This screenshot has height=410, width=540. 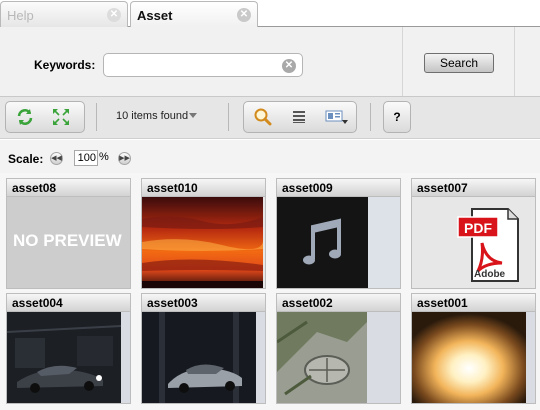 I want to click on tab-asset-label: Asset, so click(x=155, y=15).